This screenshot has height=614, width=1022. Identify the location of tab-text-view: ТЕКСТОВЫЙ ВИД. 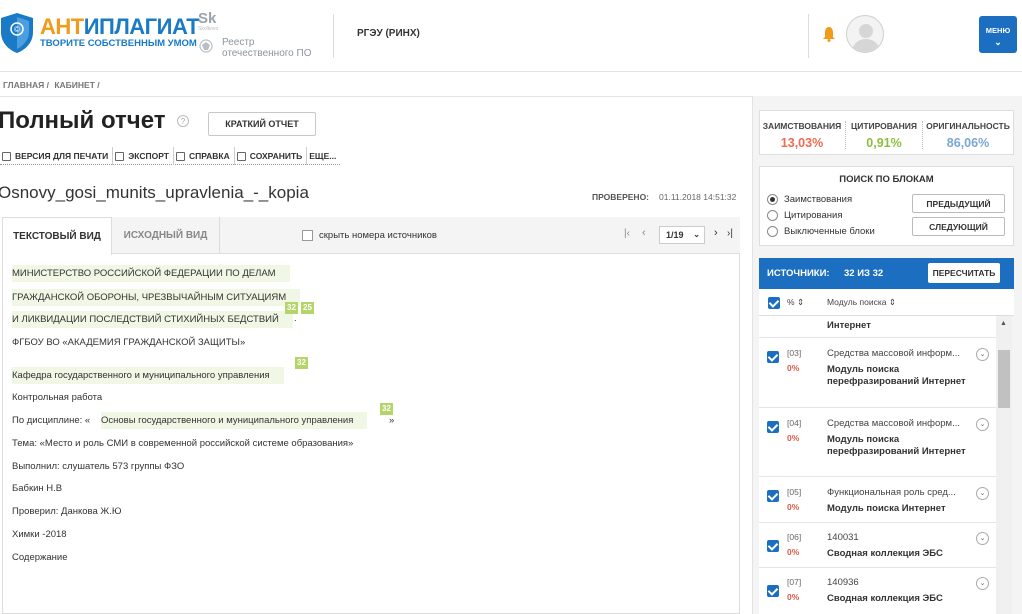
(57, 236).